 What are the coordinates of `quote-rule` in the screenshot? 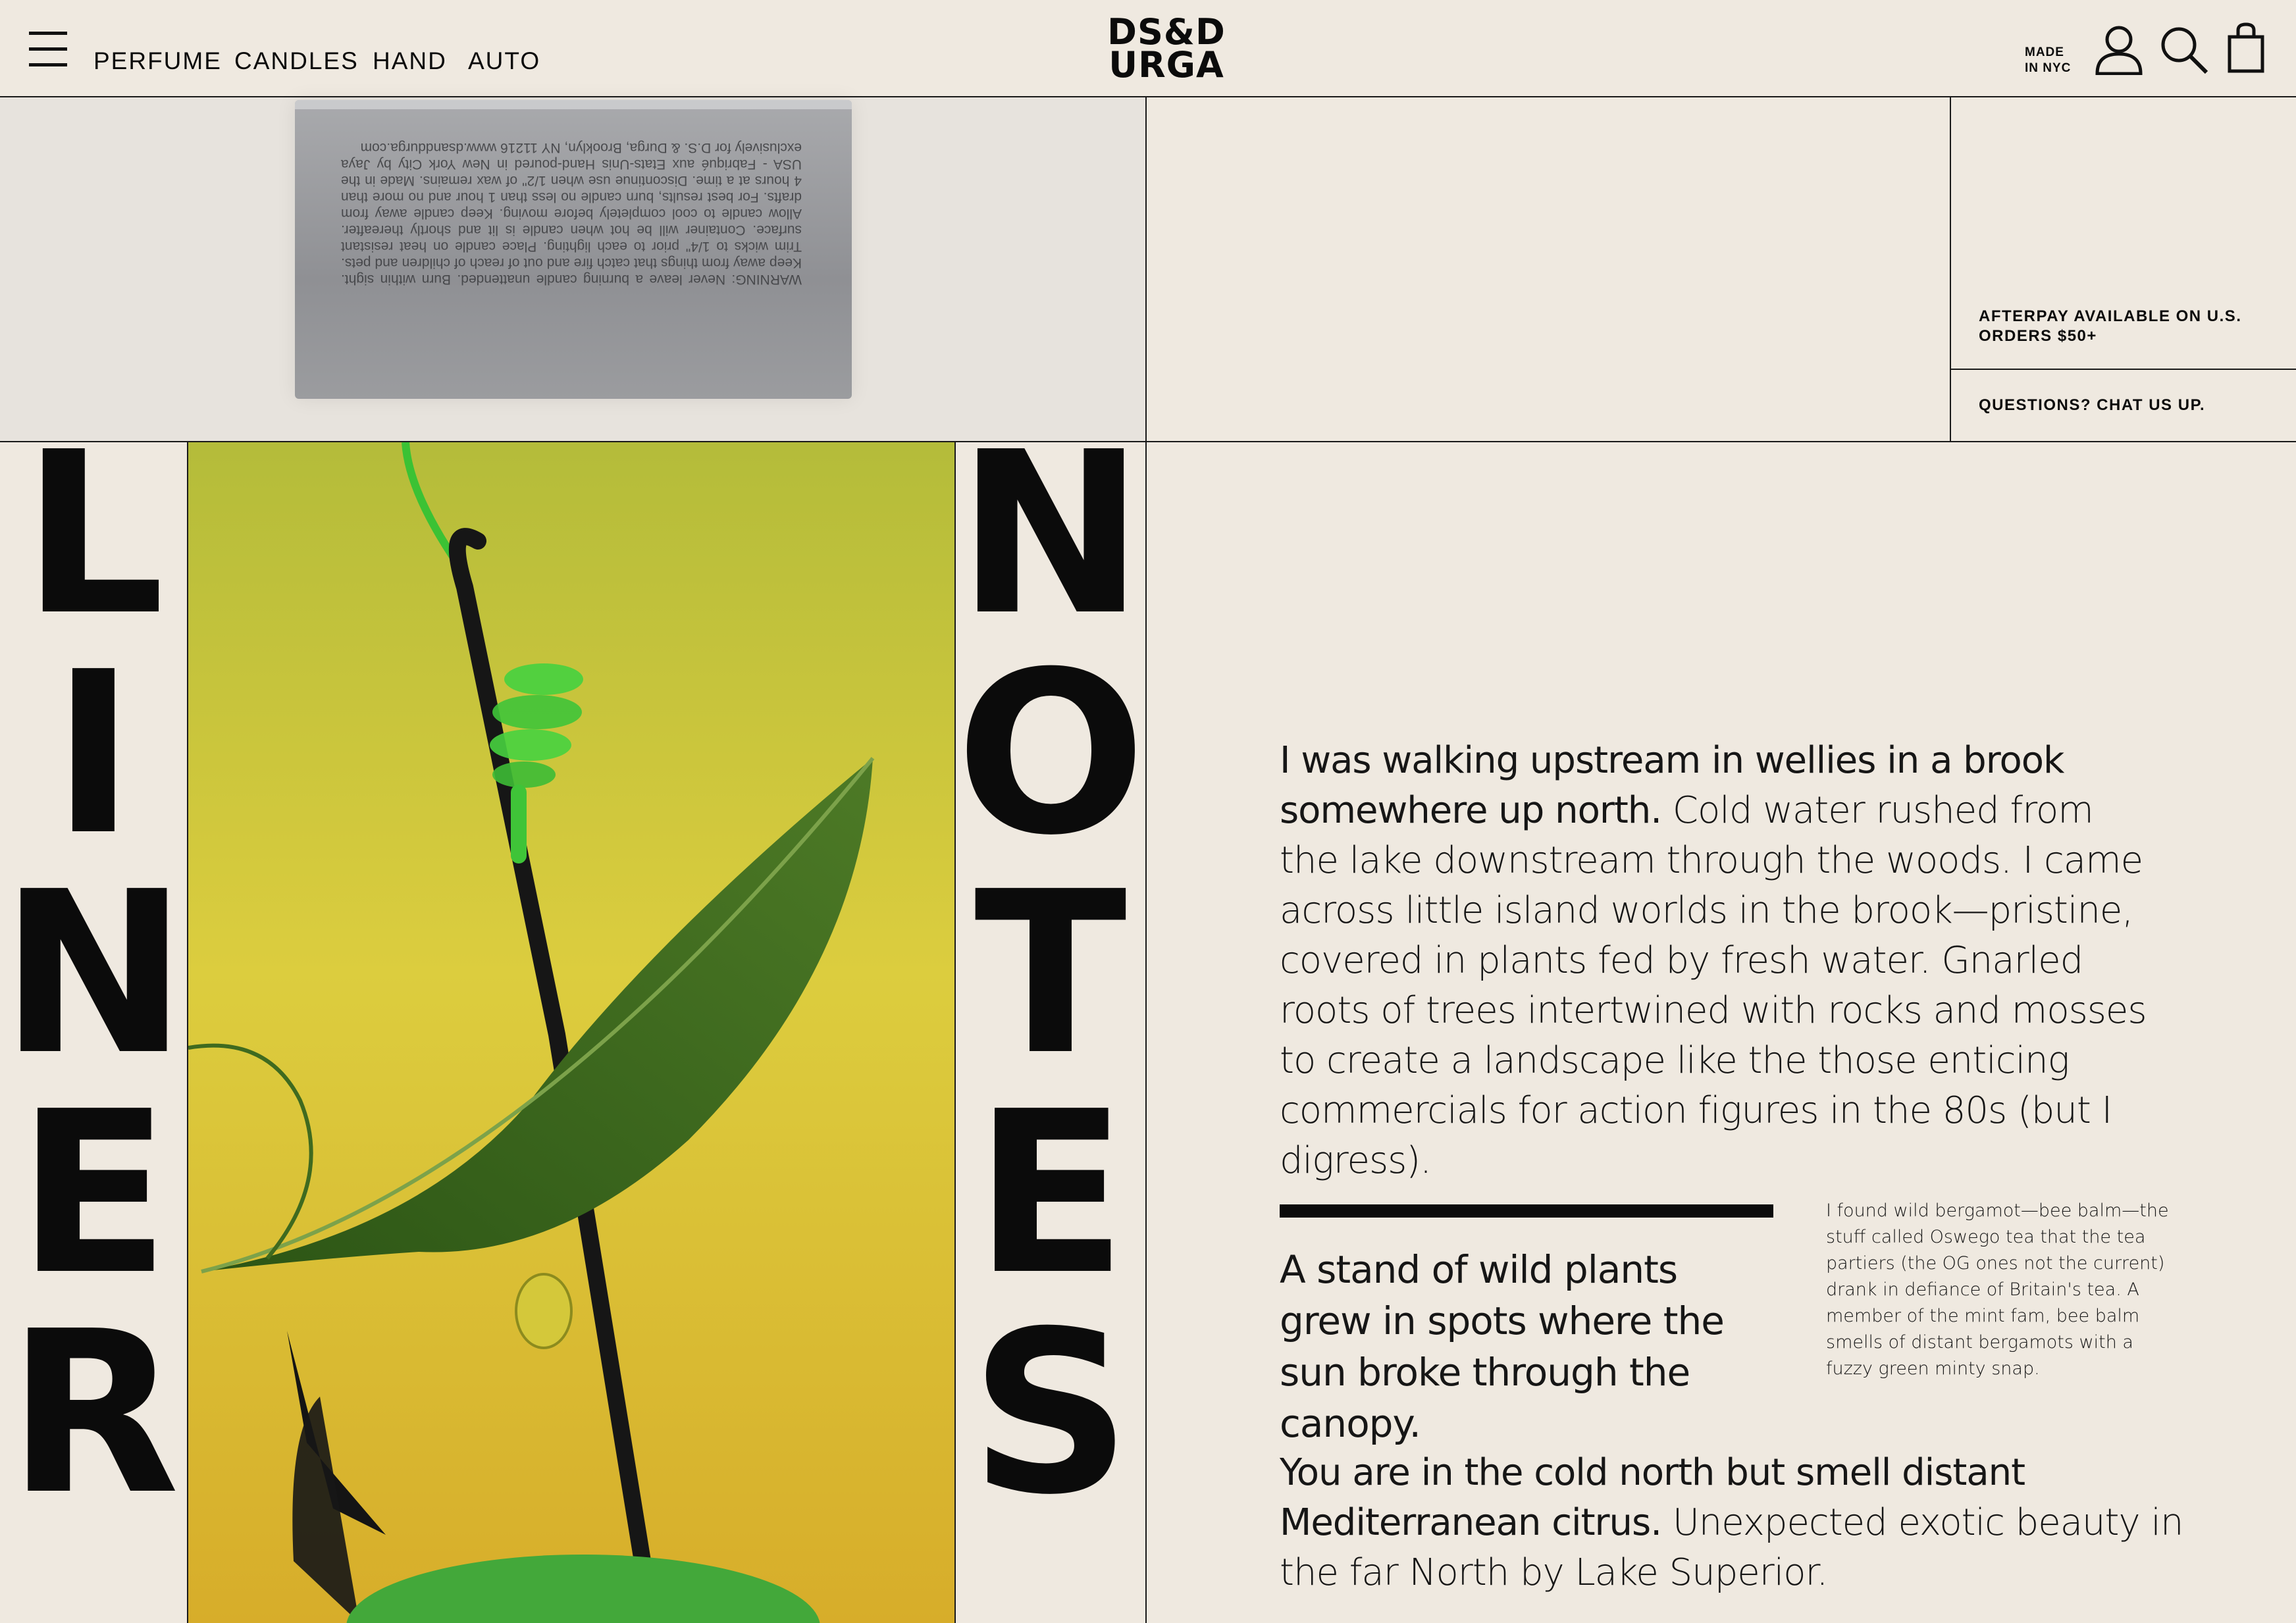 It's located at (1526, 1211).